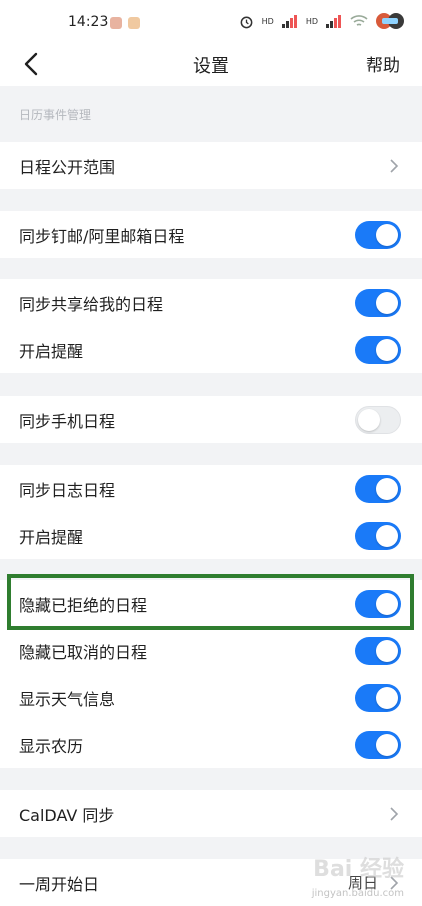 The image size is (422, 906). I want to click on section-label: 日历事件管理, so click(55, 115).